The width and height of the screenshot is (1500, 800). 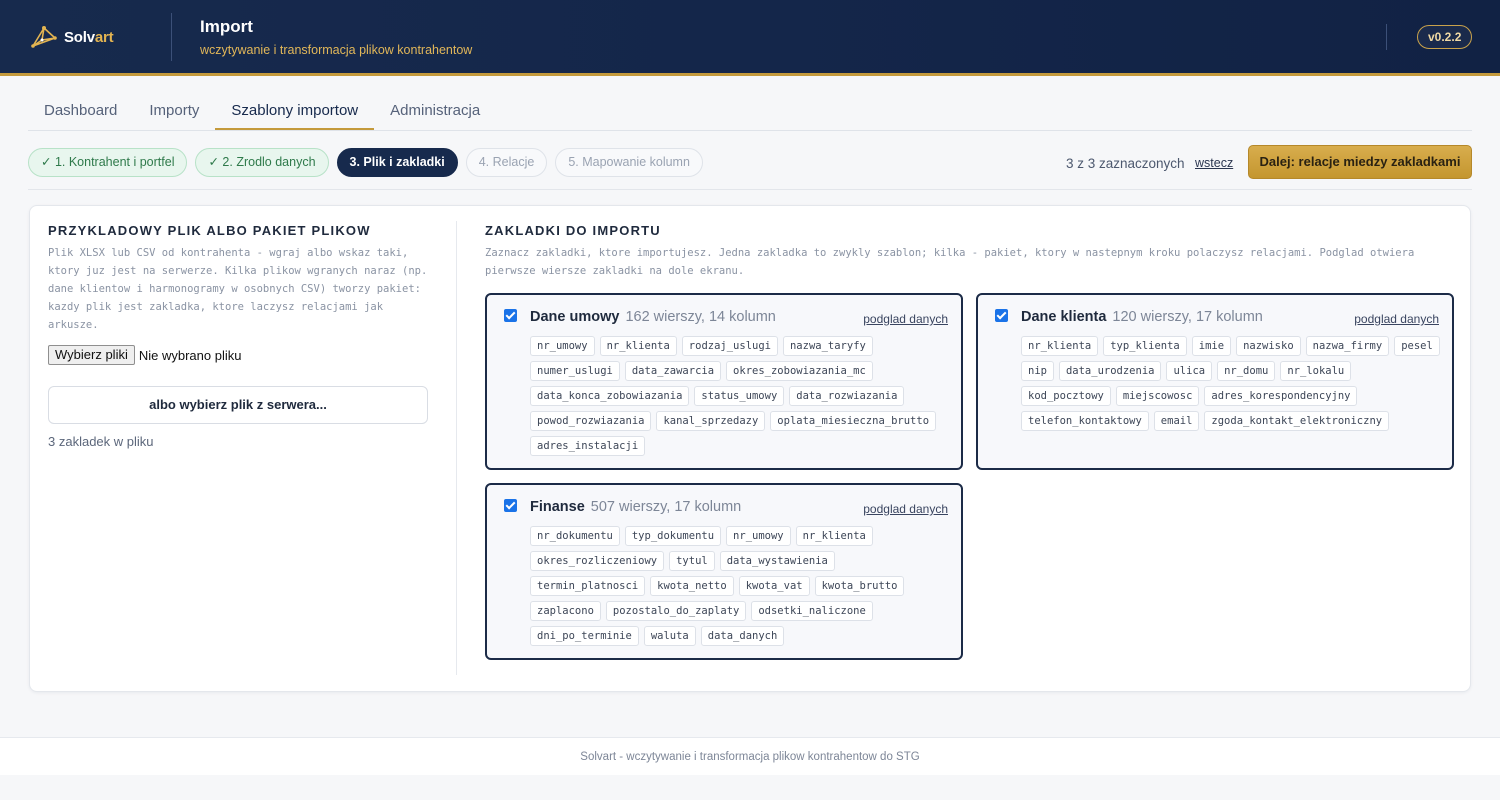 I want to click on step-mapowanie-kolumn: 5. Mapowanie kolumn, so click(x=629, y=162).